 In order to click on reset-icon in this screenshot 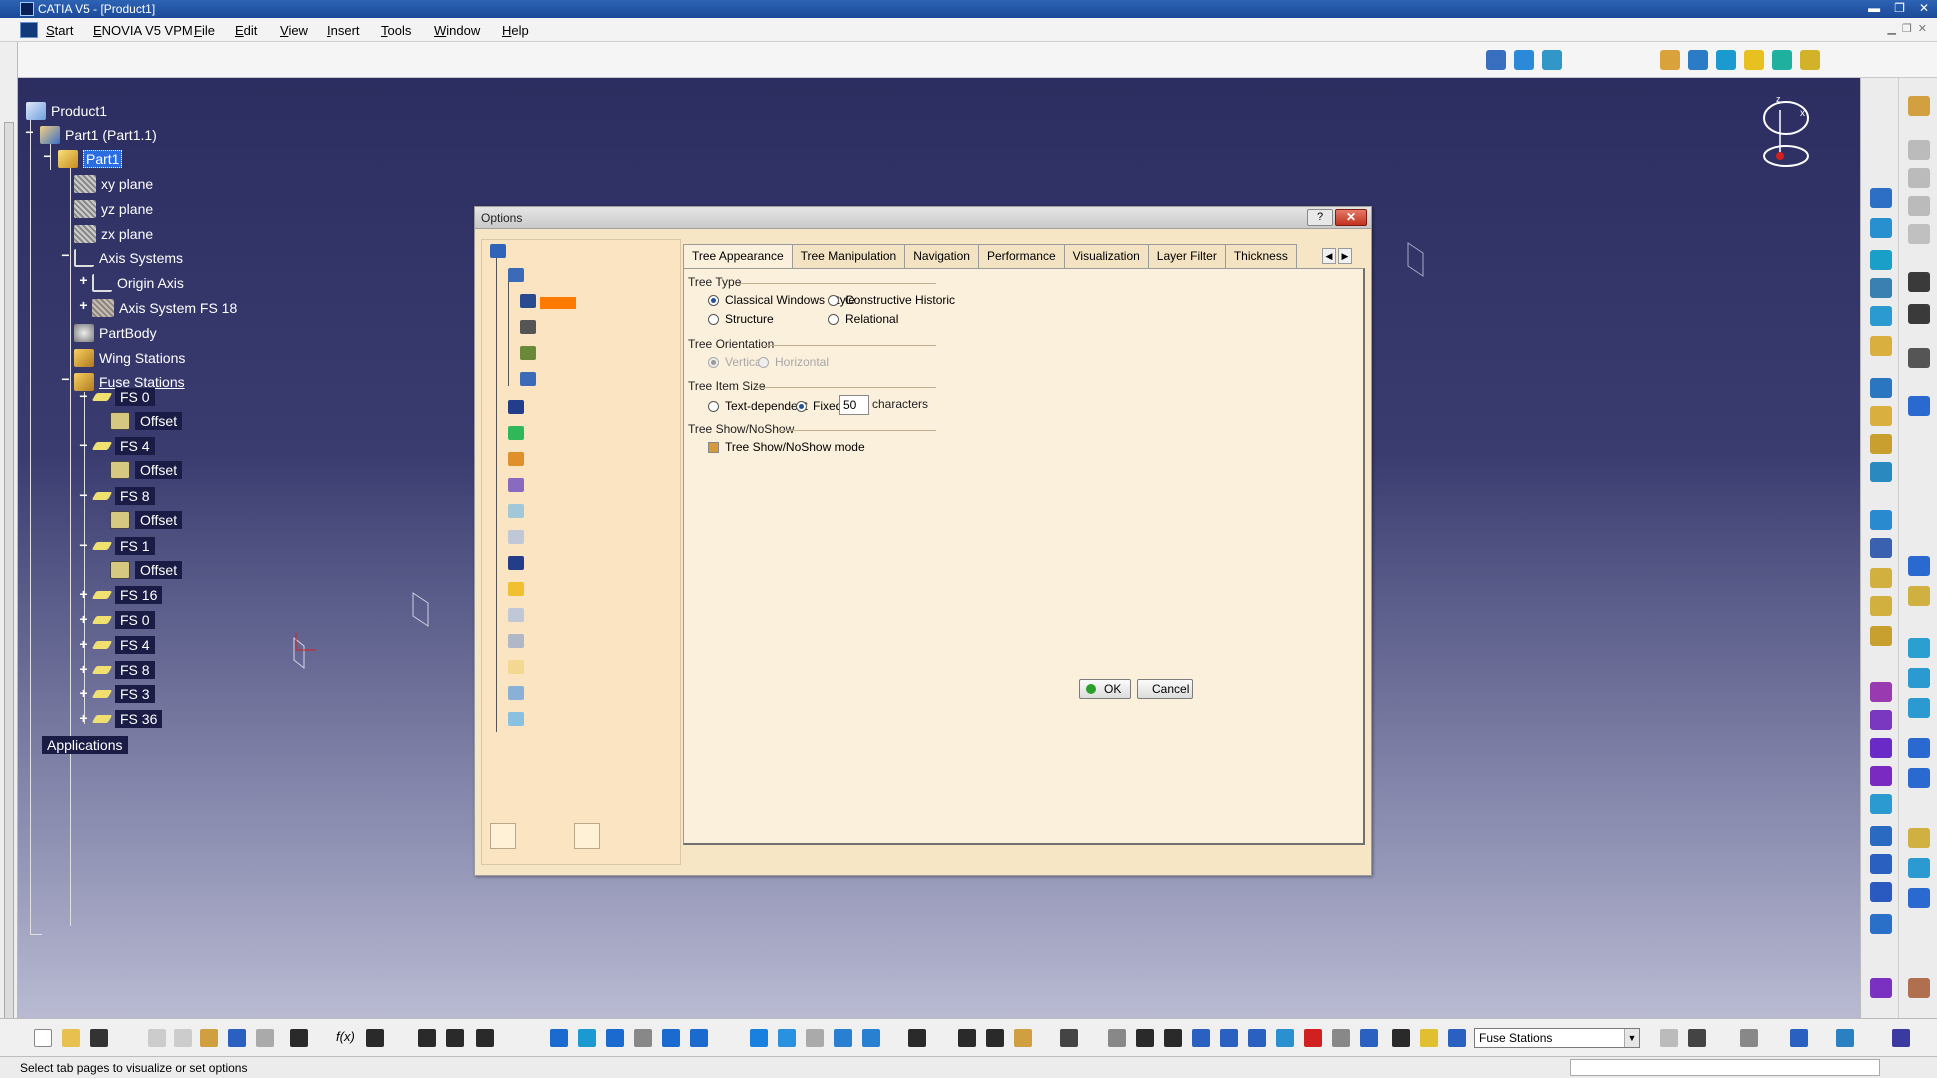, I will do `click(503, 836)`.